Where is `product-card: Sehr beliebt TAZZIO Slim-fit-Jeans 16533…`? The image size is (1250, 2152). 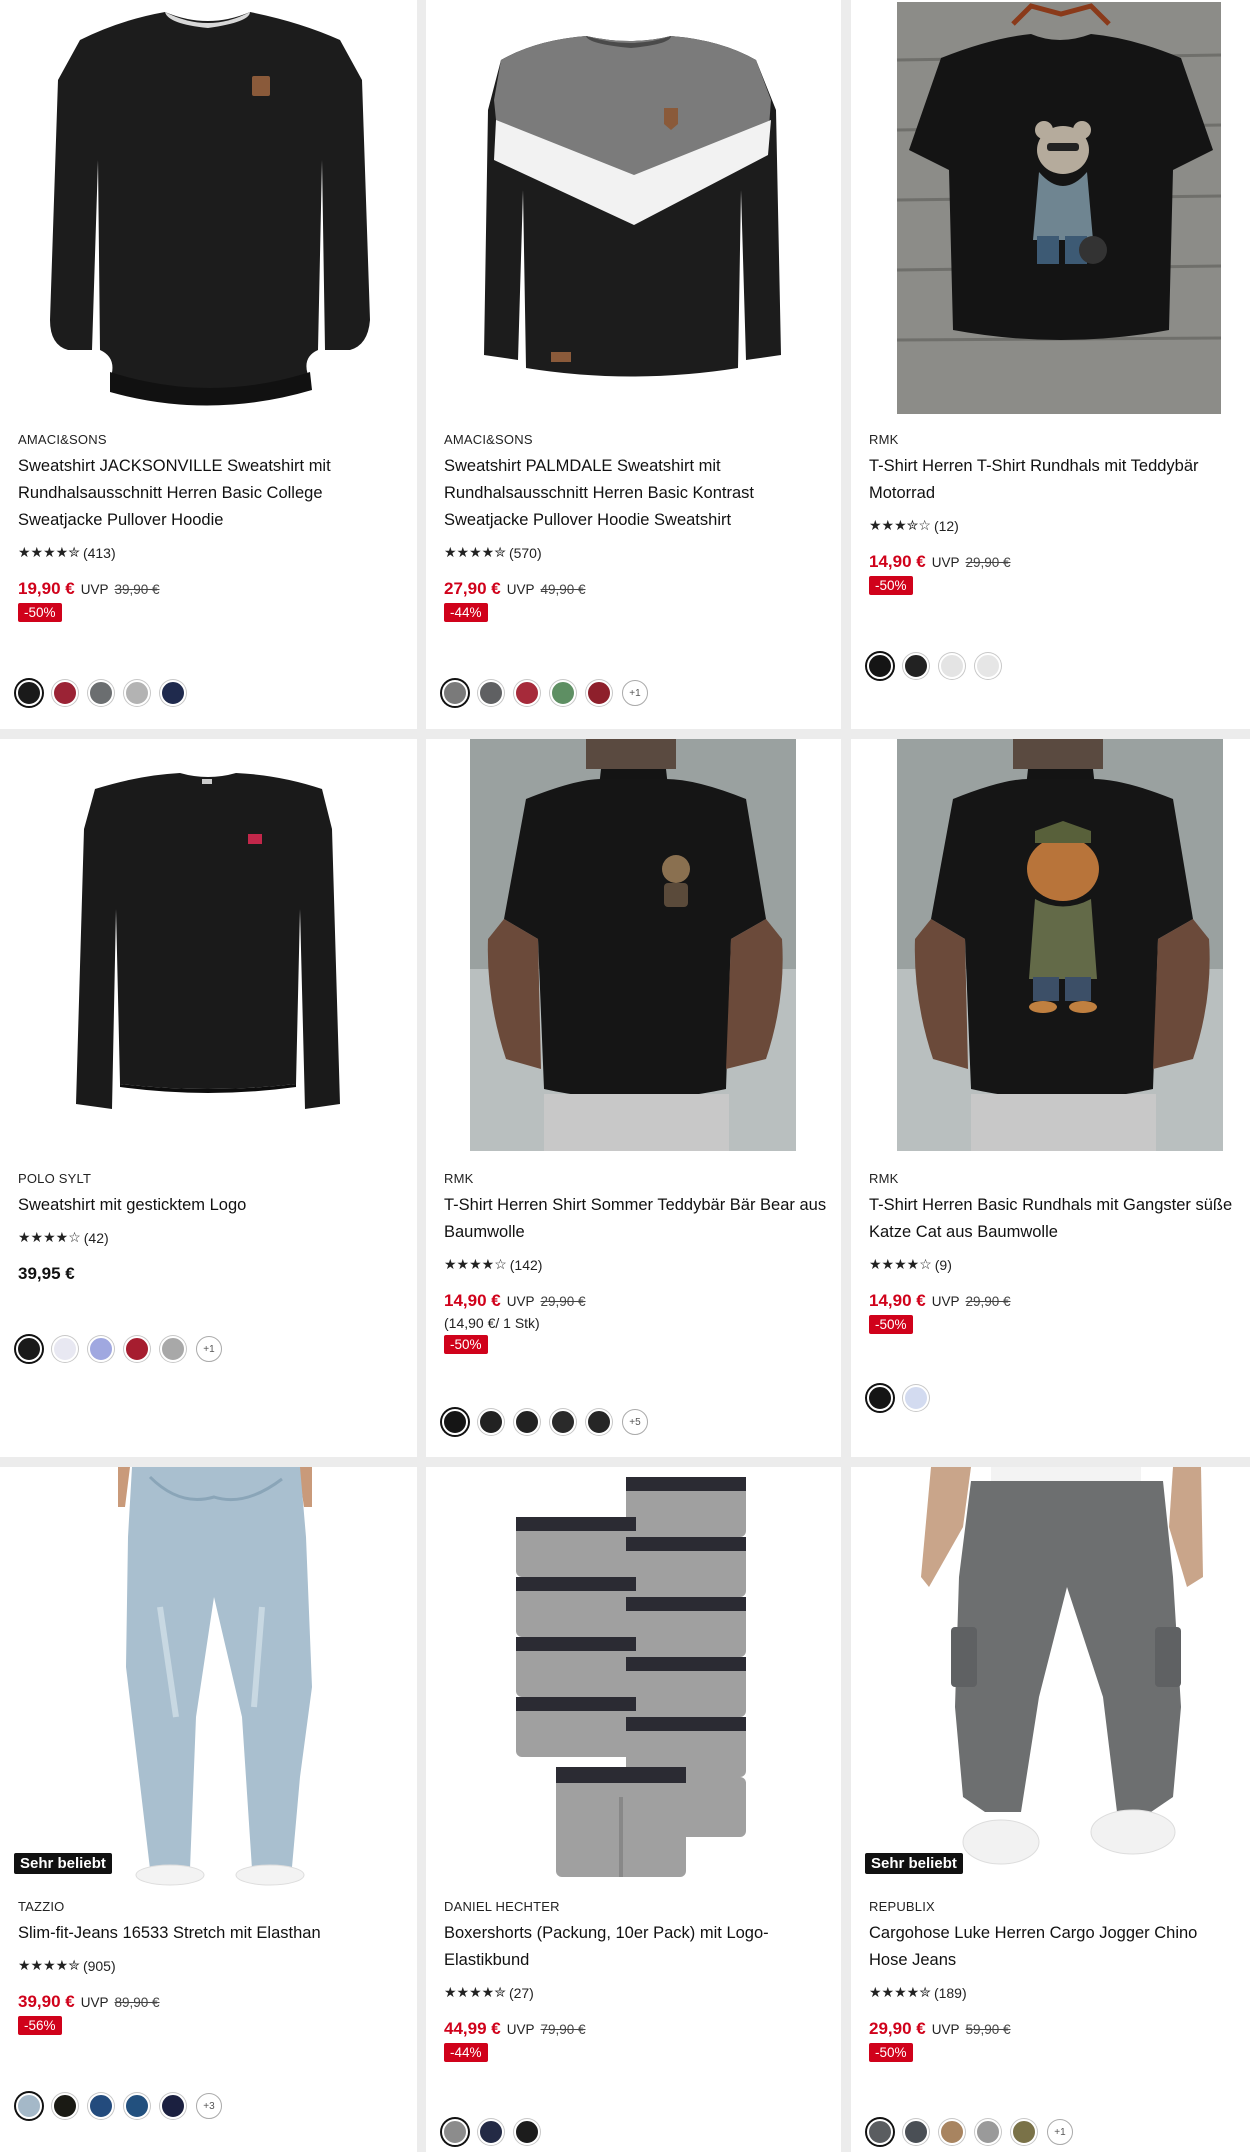 product-card: Sehr beliebt TAZZIO Slim-fit-Jeans 16533… is located at coordinates (208, 1809).